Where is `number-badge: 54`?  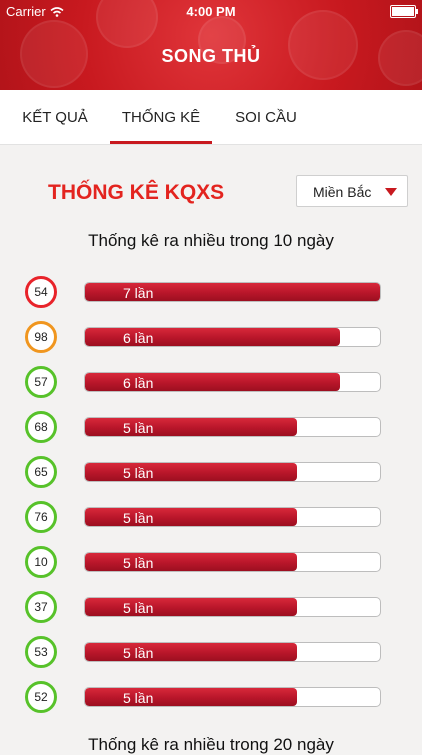
number-badge: 54 is located at coordinates (41, 292).